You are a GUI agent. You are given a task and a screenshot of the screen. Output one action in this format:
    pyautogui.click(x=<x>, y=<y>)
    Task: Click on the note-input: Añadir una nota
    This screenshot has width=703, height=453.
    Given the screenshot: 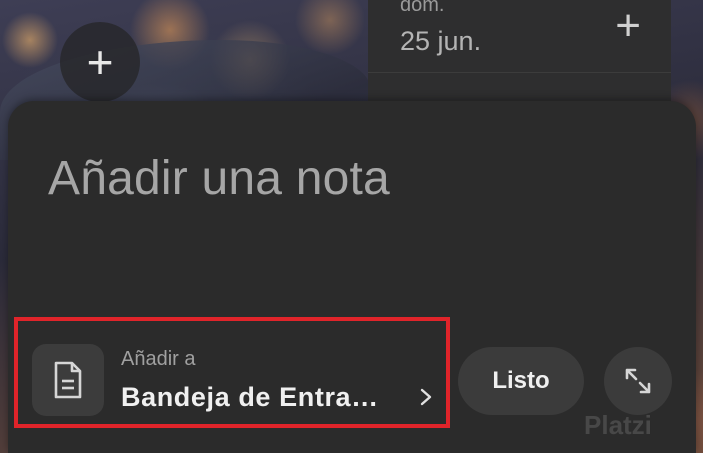 What is the action you would take?
    pyautogui.click(x=219, y=178)
    